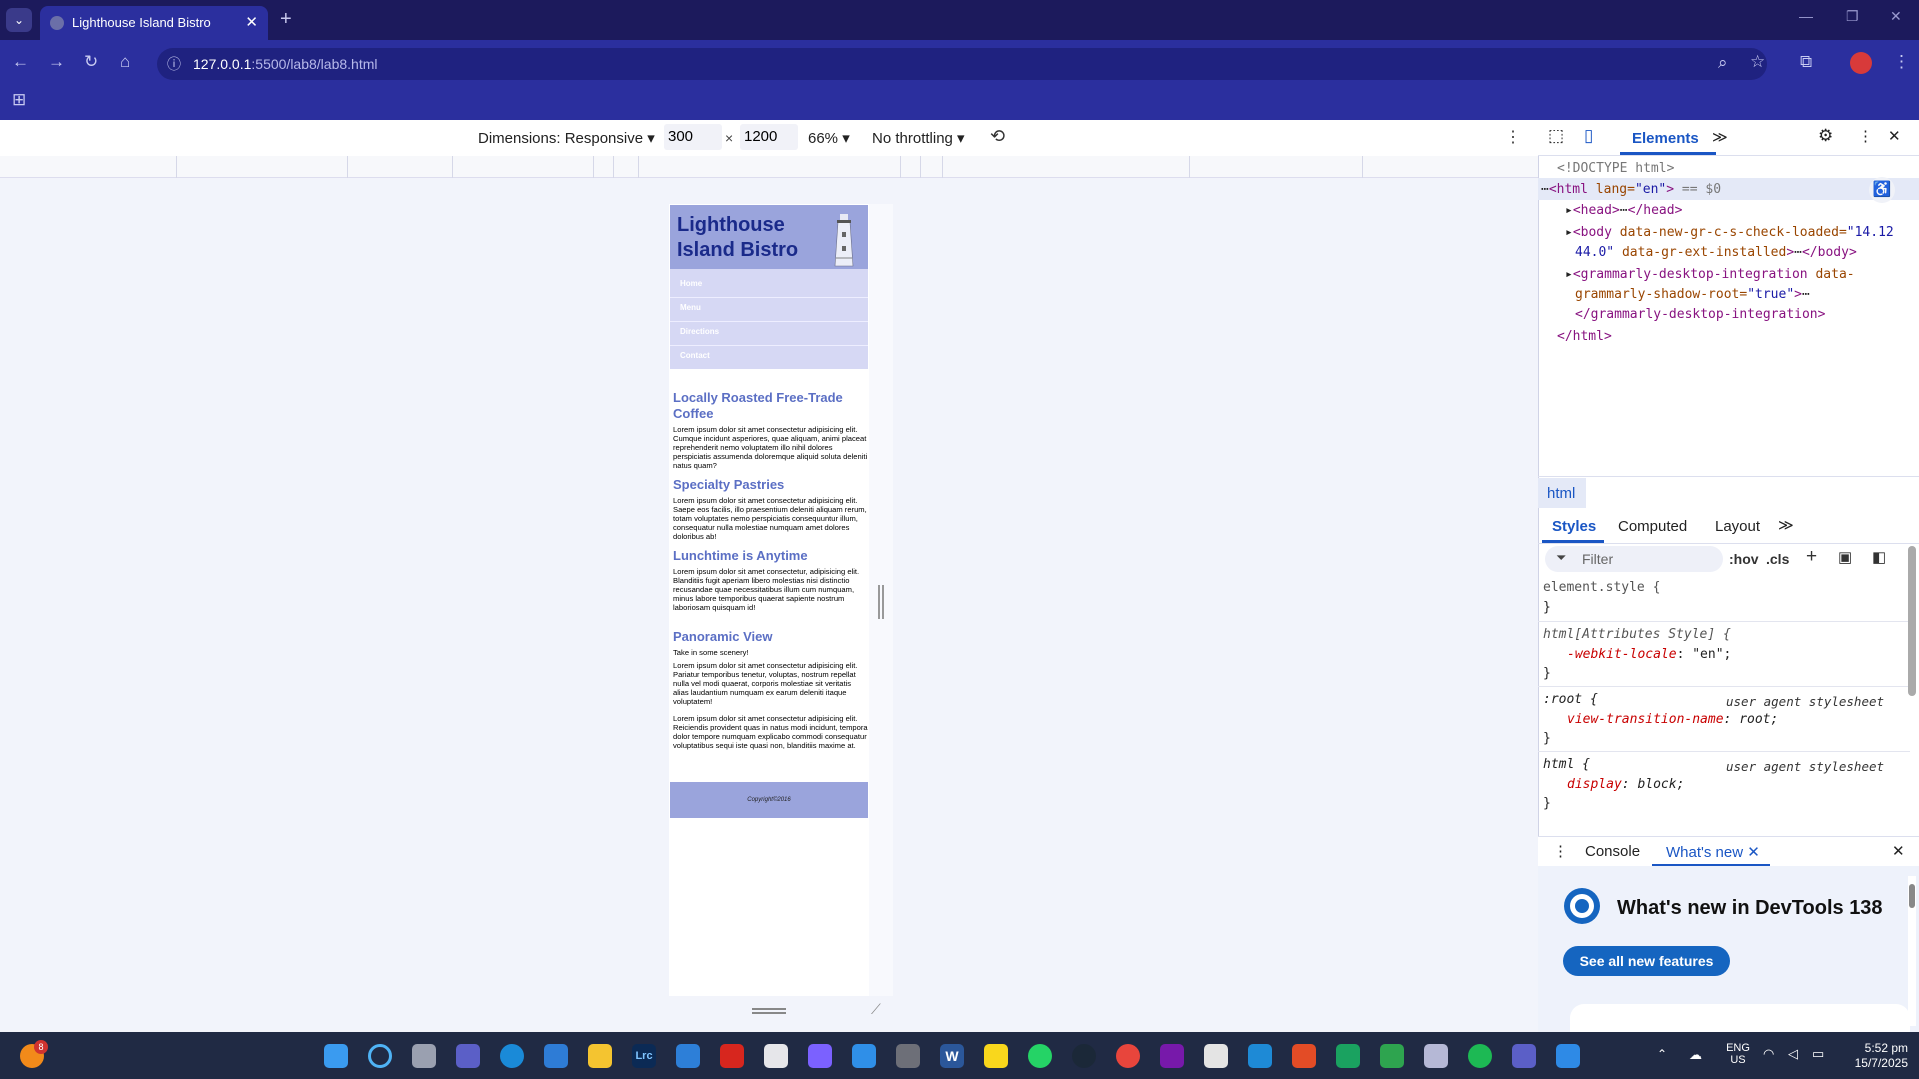 The image size is (1919, 1079). Describe the element at coordinates (1869, 1056) in the screenshot. I see `clock: 5:52 pm 15/7/2025` at that location.